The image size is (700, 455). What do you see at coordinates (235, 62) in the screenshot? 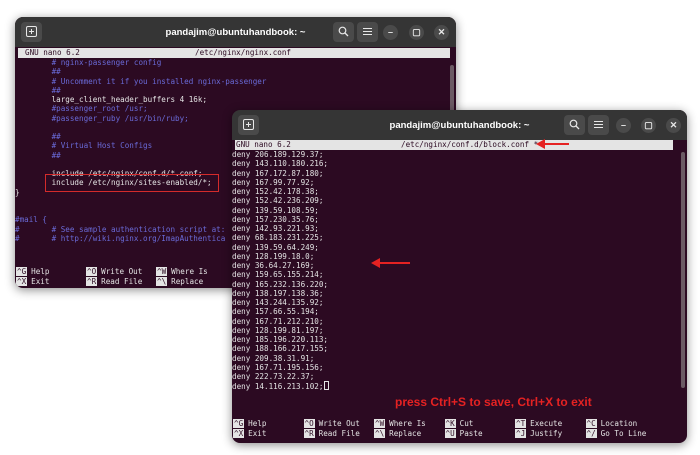
I see `editor-line: # nginx-passenger config` at bounding box center [235, 62].